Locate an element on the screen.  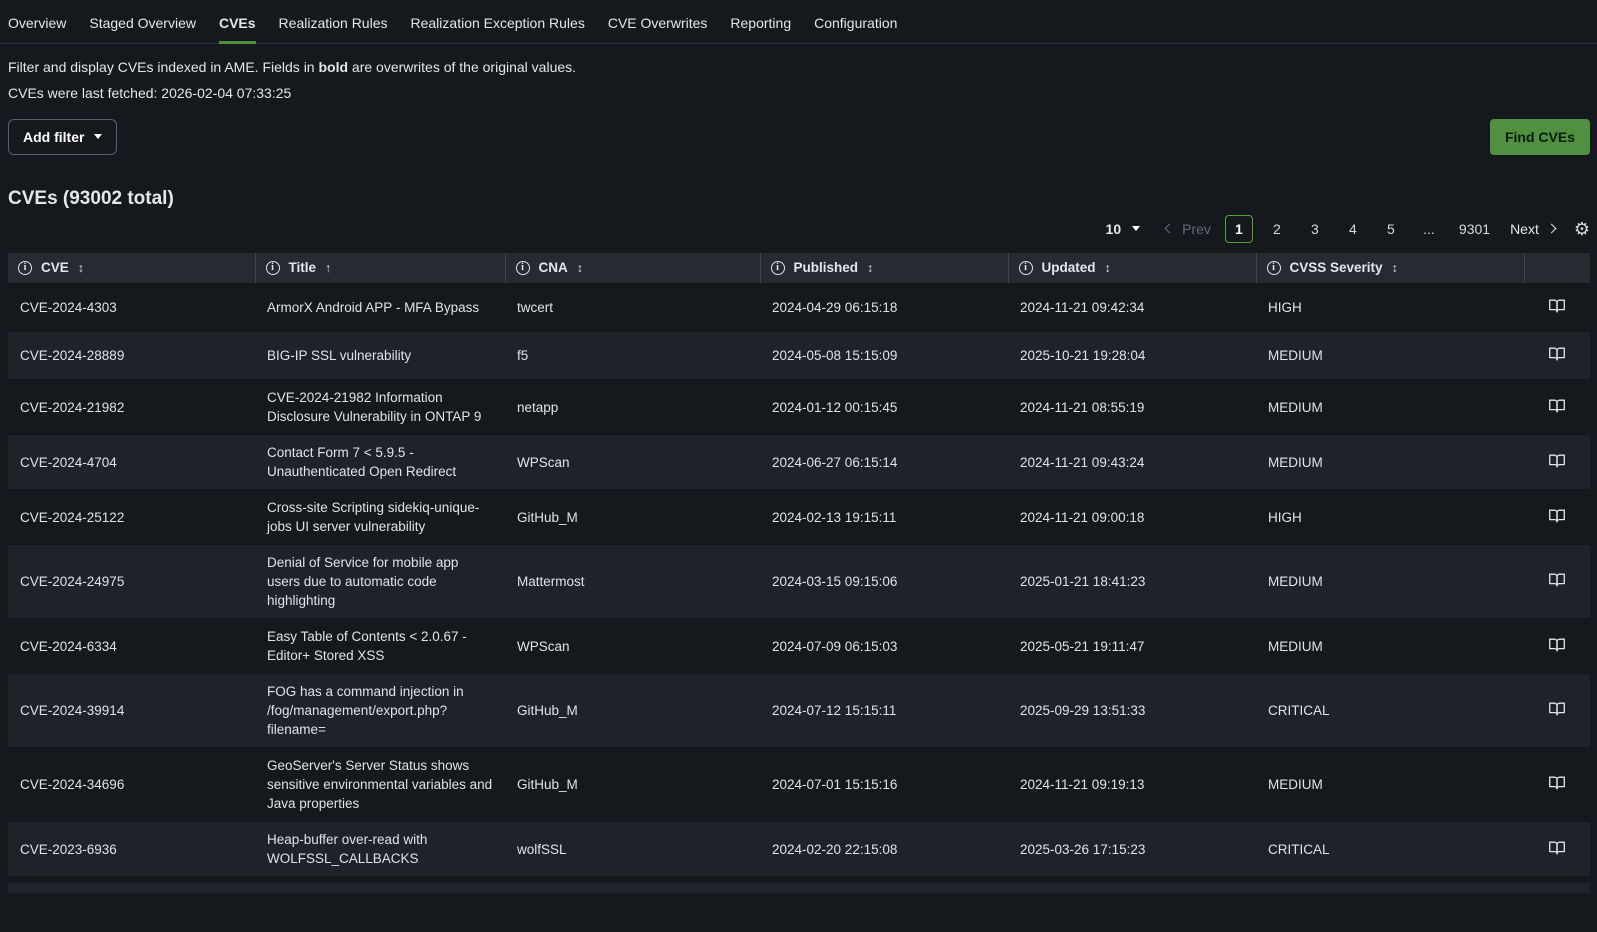
cve-id-cell: CVE-2024-21982 is located at coordinates (72, 407).